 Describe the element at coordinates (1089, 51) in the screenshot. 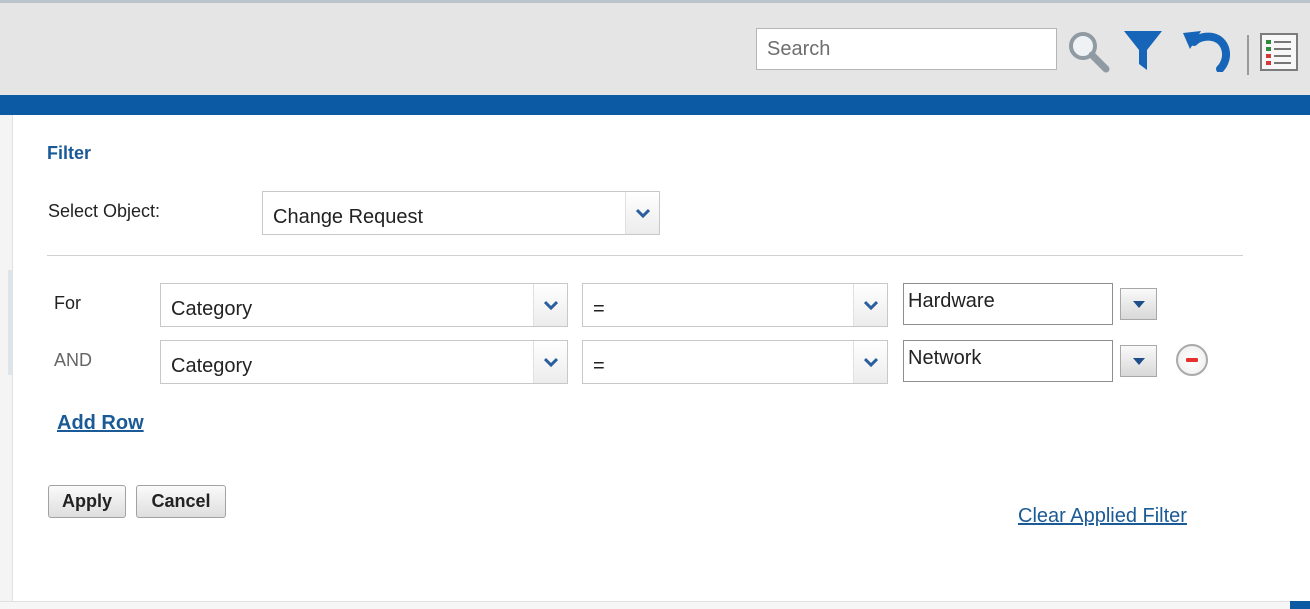

I see `search-icon` at that location.